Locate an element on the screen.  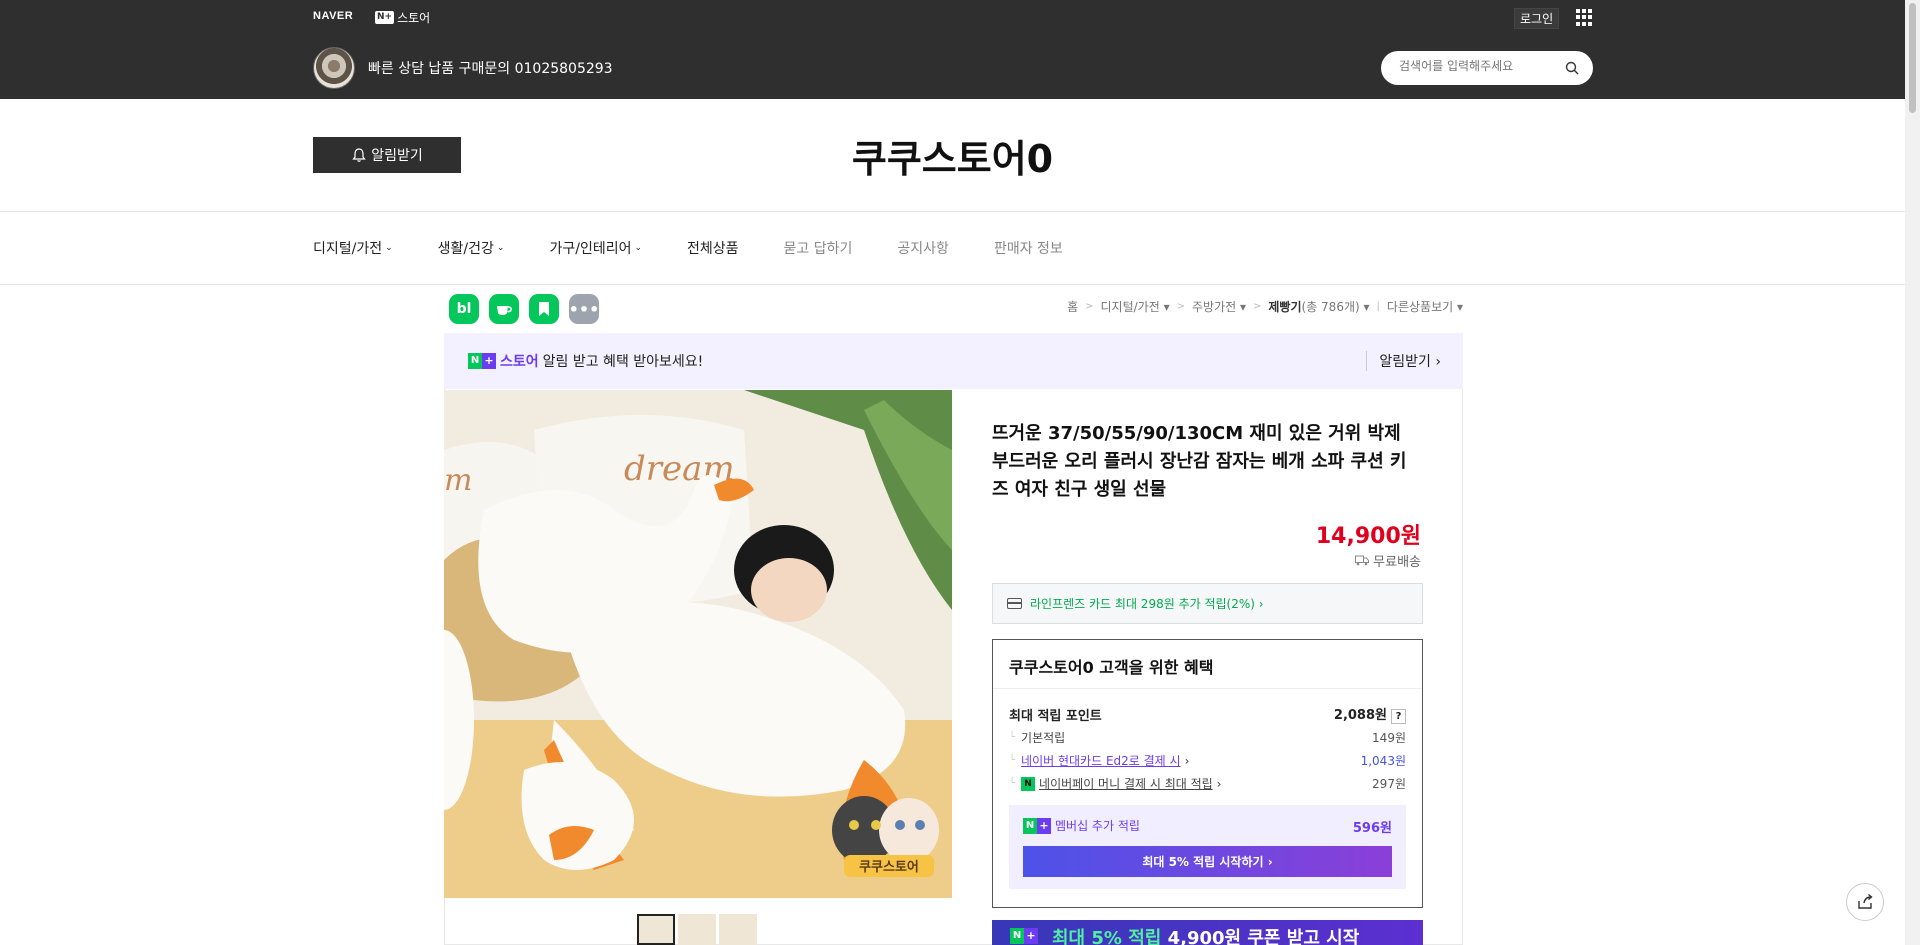
card-point-link: 네이버 현대카드 Ed2로 결제 시 is located at coordinates (1101, 760).